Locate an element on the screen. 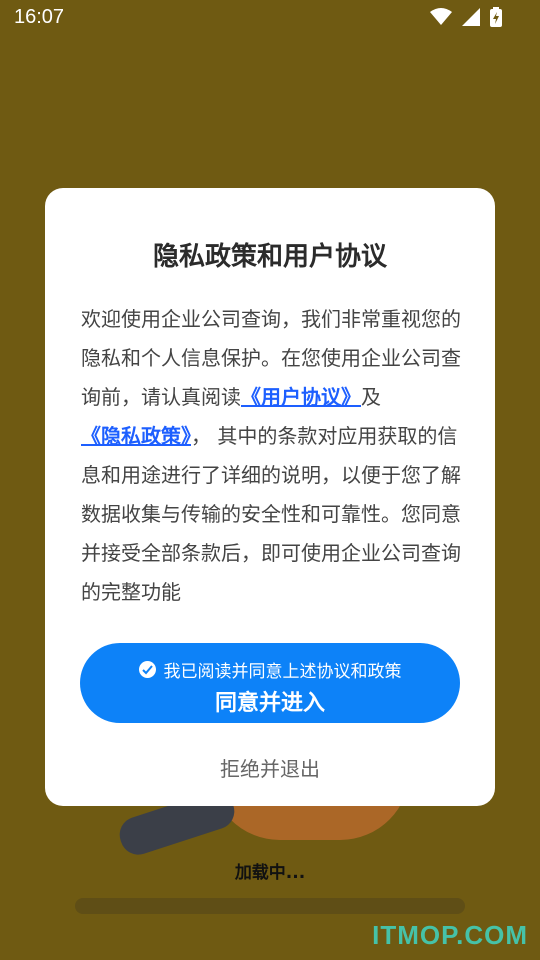 This screenshot has width=540, height=960. loading-progress-bar is located at coordinates (270, 906).